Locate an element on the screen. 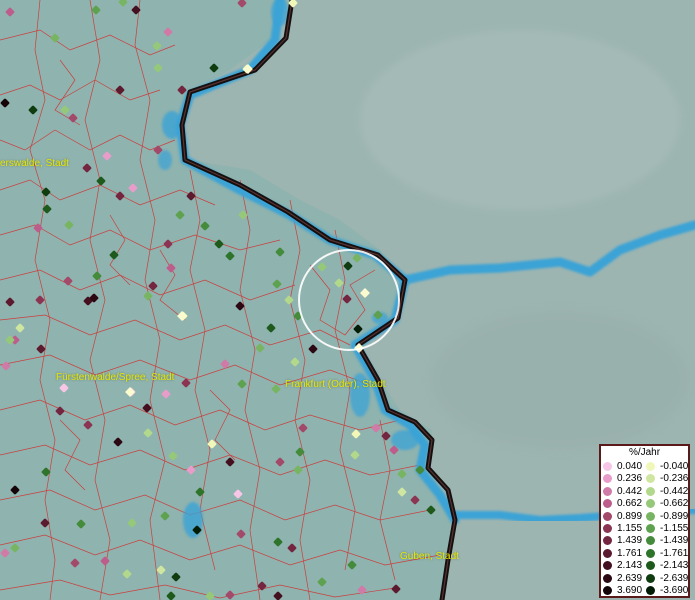  legend-value: -2.639 is located at coordinates (674, 578).